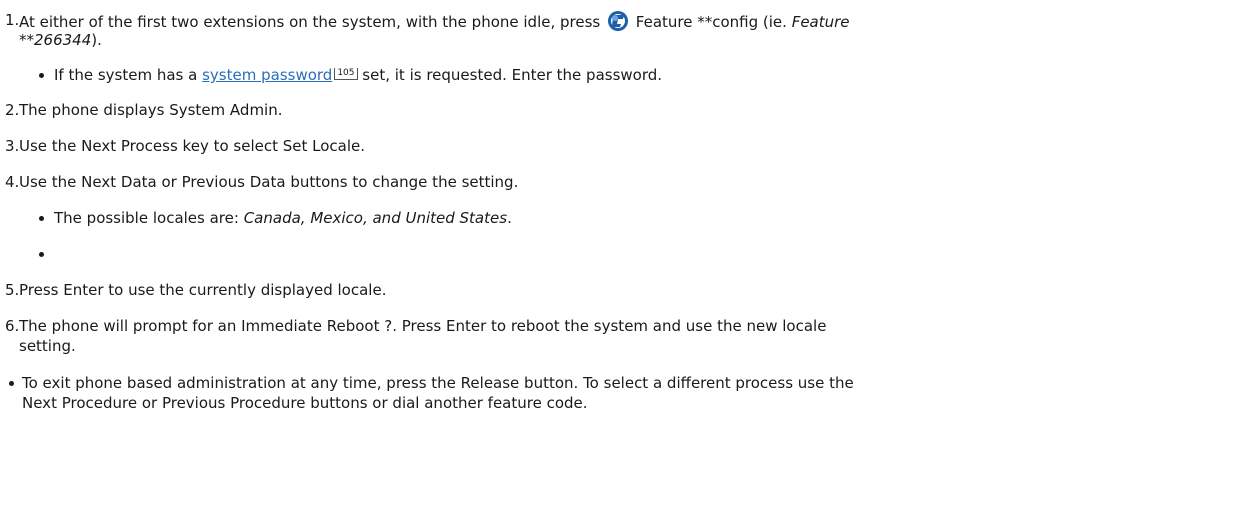 The height and width of the screenshot is (512, 1257). I want to click on page-reference: 105, so click(346, 74).